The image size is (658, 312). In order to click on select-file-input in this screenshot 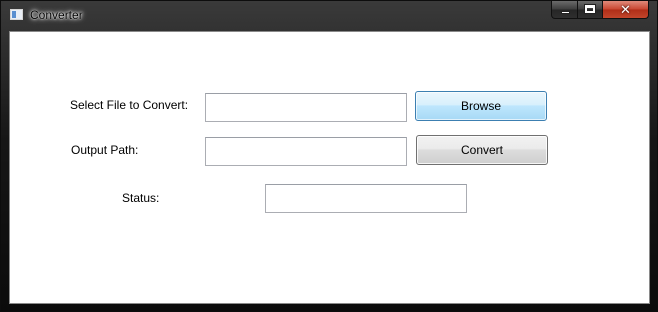, I will do `click(306, 107)`.